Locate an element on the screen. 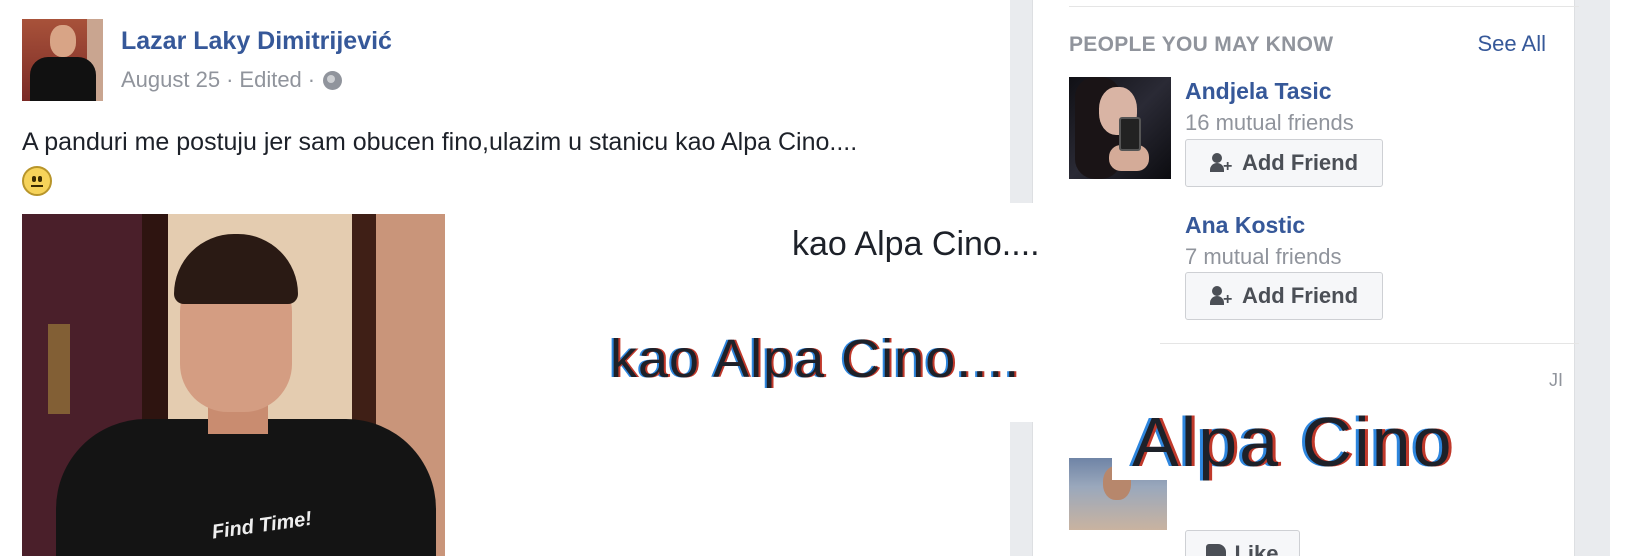  person-photo-andjela is located at coordinates (1120, 128).